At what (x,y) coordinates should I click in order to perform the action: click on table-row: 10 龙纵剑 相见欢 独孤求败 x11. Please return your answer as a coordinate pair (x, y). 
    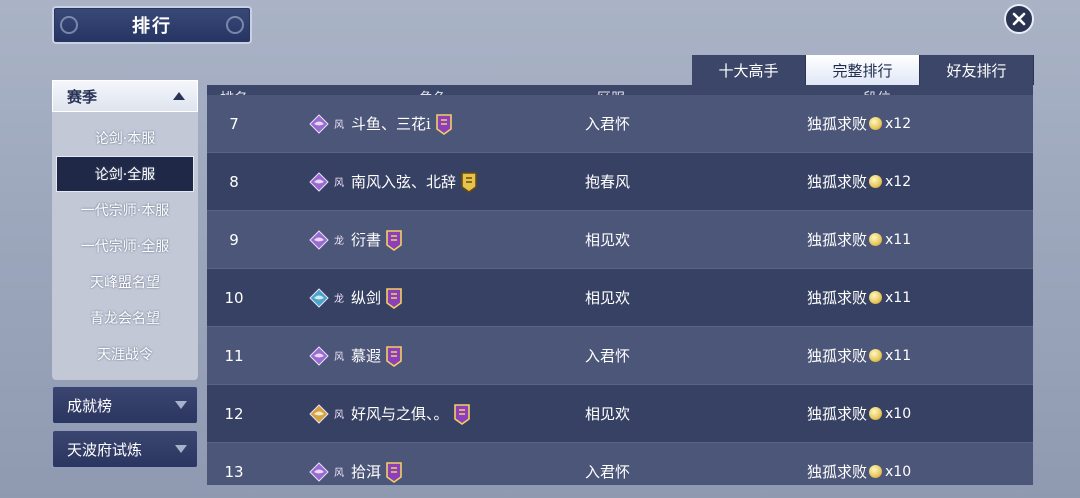
    Looking at the image, I should click on (620, 298).